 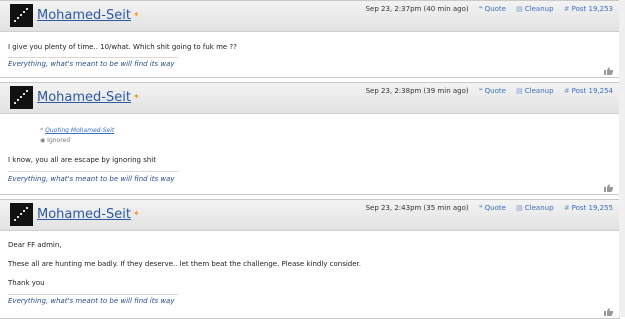 What do you see at coordinates (417, 208) in the screenshot?
I see `post-date: Sep 23, 2:43pm (35 min ago)` at bounding box center [417, 208].